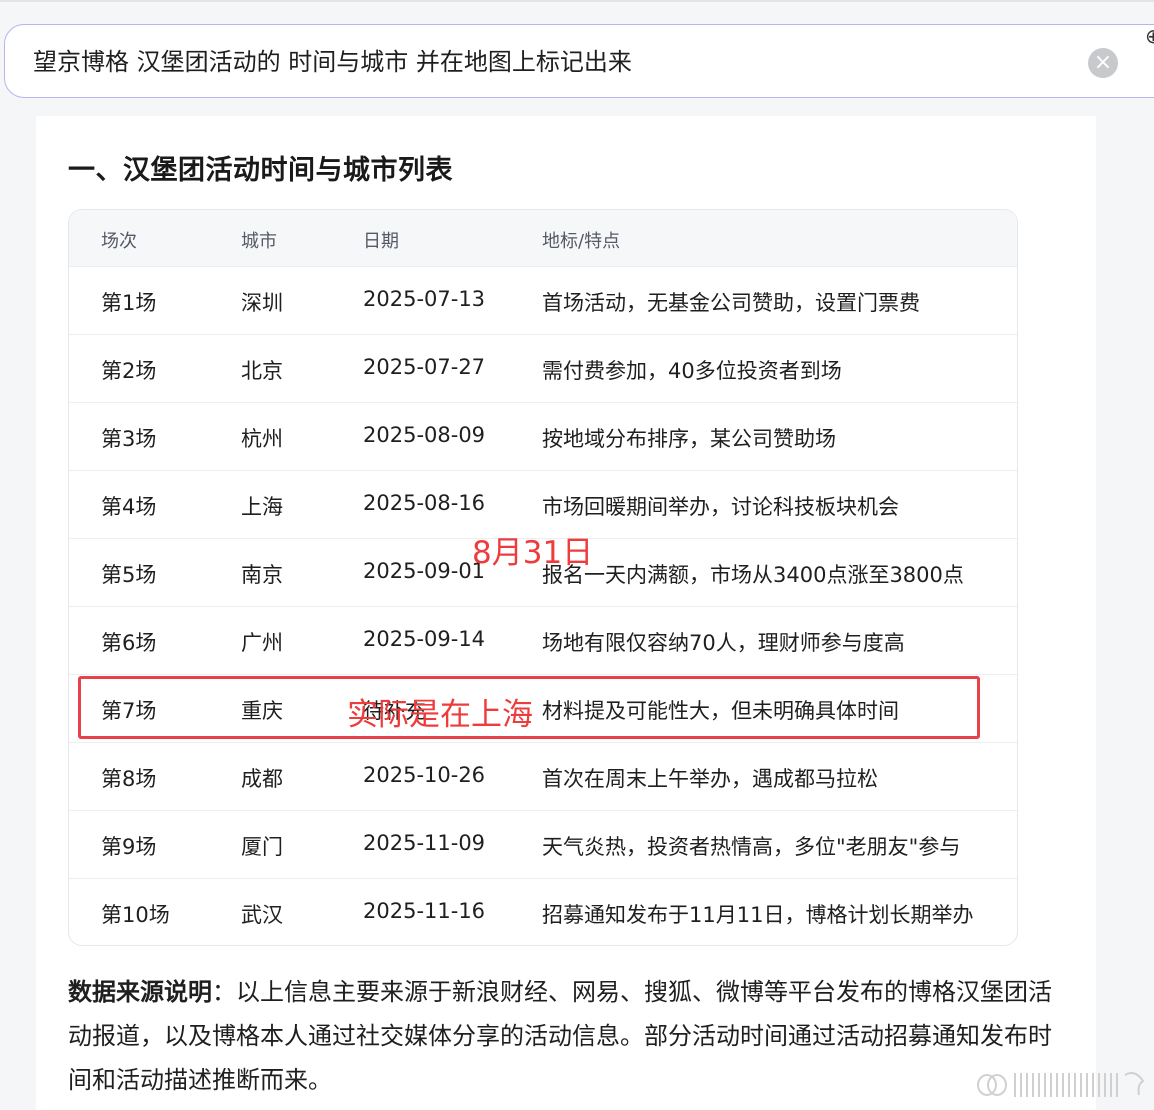 The height and width of the screenshot is (1110, 1154). I want to click on cell-note: 天气炎热，投资者热情高，多位"老朋友"参与, so click(751, 847).